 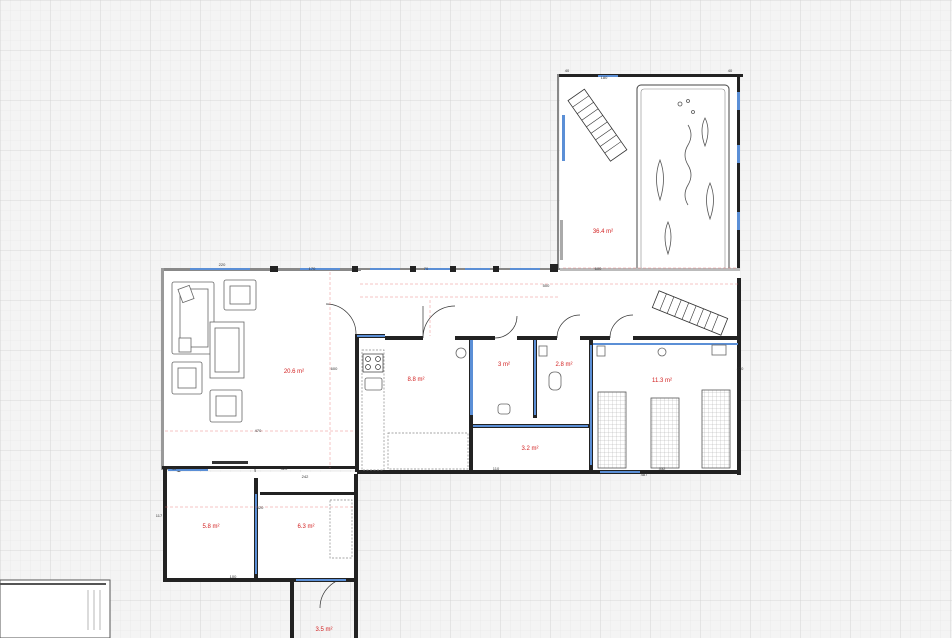 I want to click on stove-icon, so click(x=373, y=363).